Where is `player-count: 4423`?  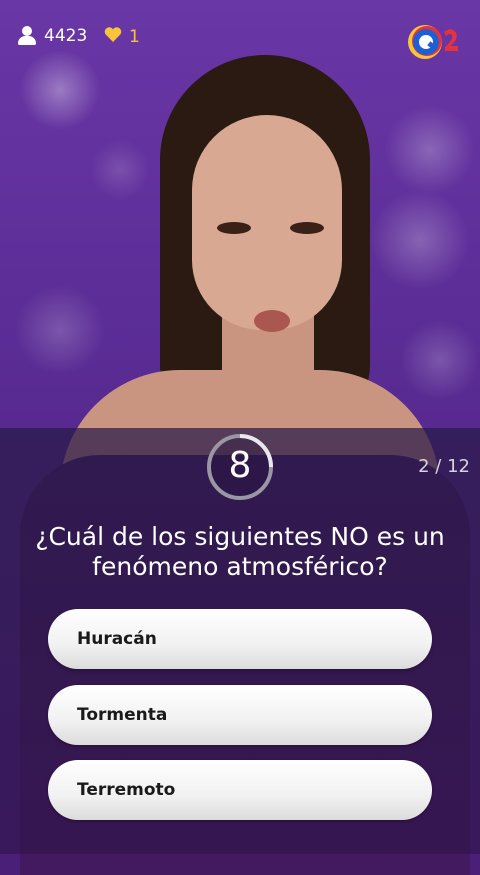
player-count: 4423 is located at coordinates (52, 36).